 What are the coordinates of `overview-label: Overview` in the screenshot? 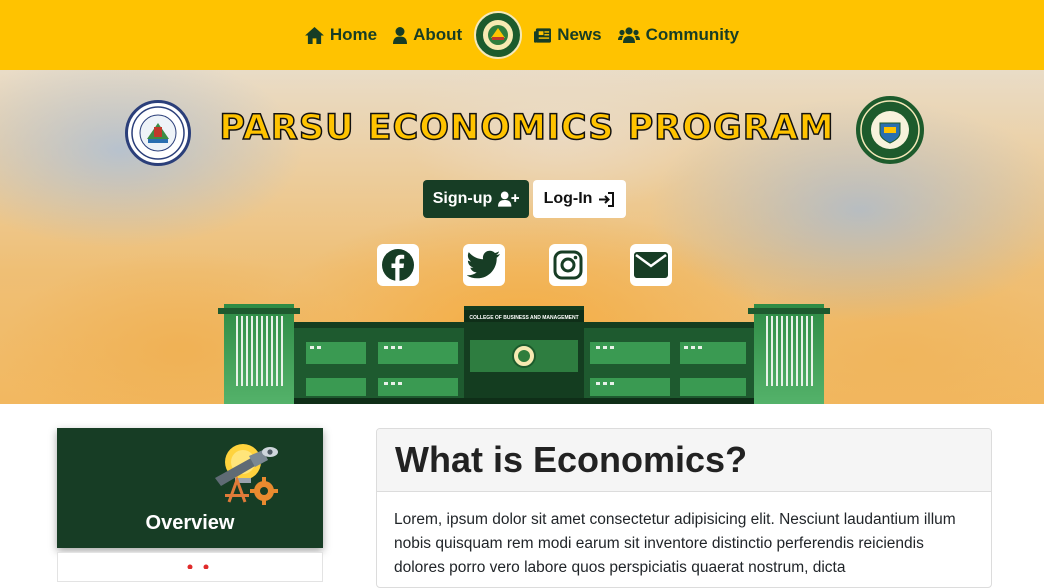 It's located at (190, 523).